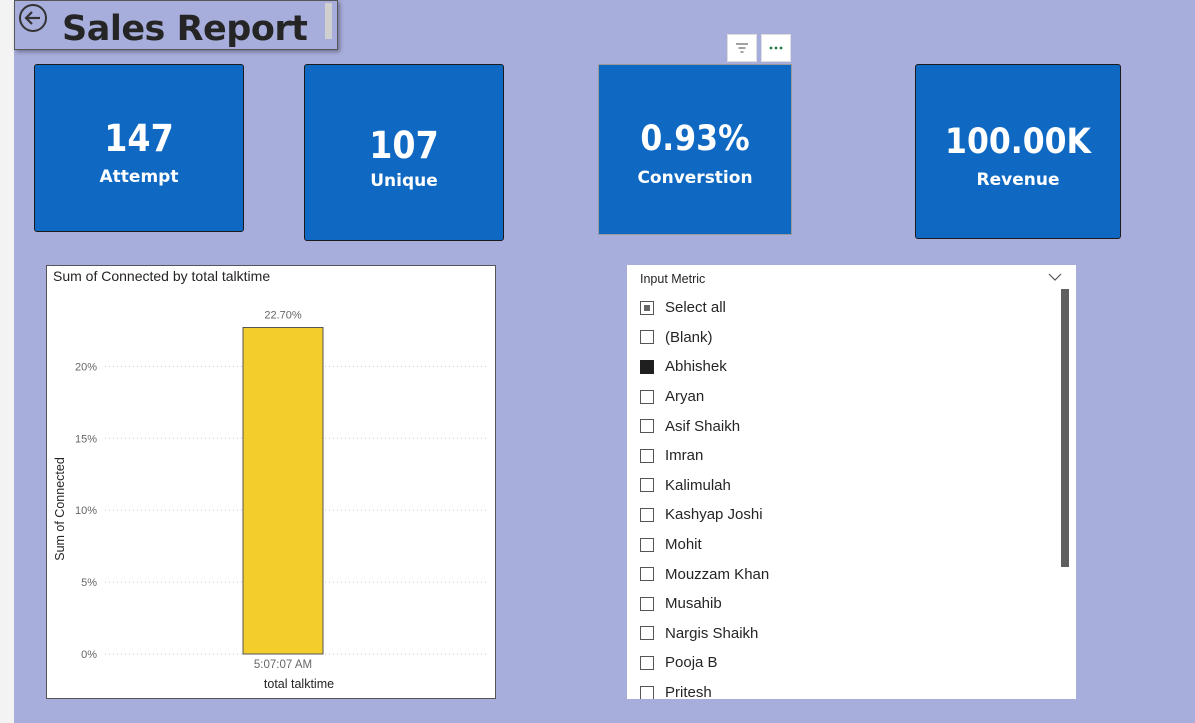 This screenshot has height=723, width=1195. Describe the element at coordinates (60, 509) in the screenshot. I see `y-axis-label: Sum of Connected` at that location.